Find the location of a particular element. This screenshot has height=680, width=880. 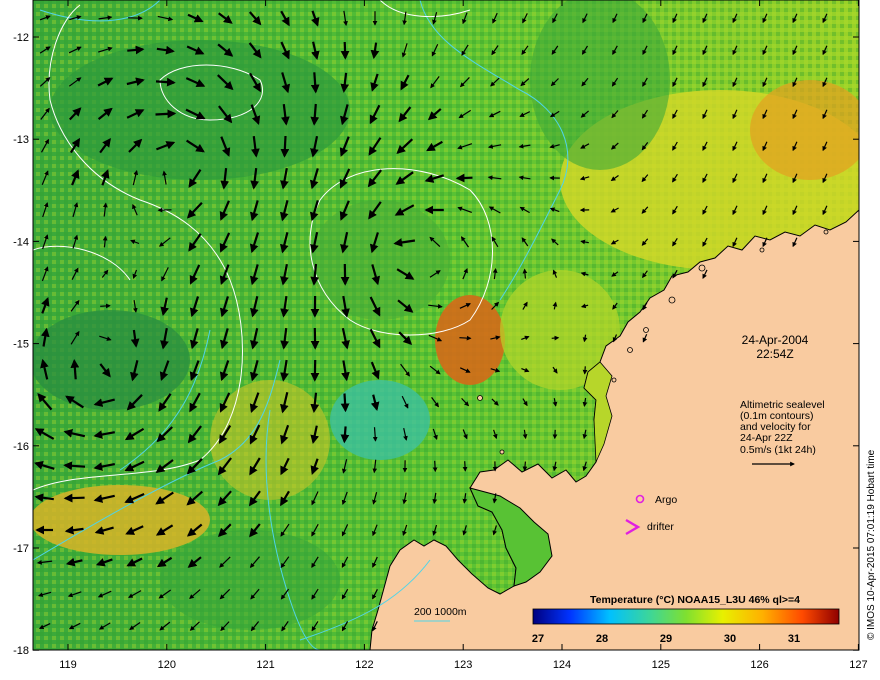

y-tick-label: -12 is located at coordinates (21, 38).